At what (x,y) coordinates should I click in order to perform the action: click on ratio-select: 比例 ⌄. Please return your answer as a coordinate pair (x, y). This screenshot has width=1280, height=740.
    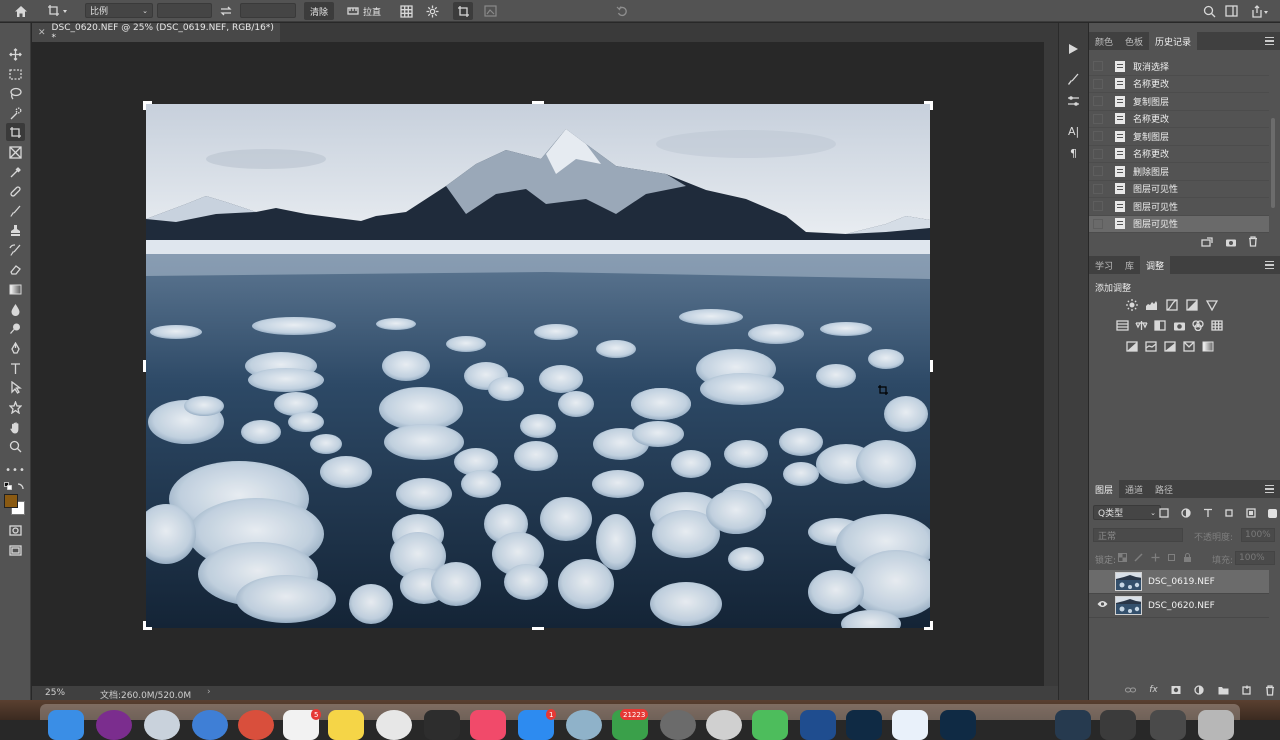
    Looking at the image, I should click on (119, 10).